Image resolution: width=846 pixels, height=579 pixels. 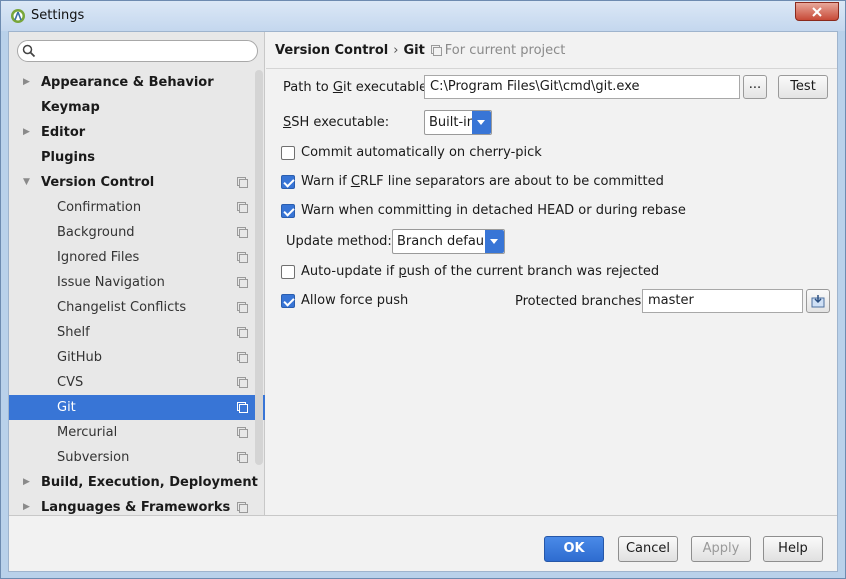 I want to click on cherry-pick-checkbox, so click(x=288, y=152).